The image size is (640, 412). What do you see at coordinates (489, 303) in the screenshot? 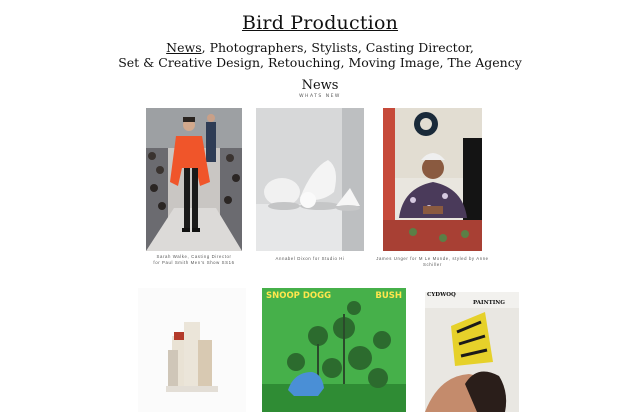
I see `magazine-title: PAINTING` at bounding box center [489, 303].